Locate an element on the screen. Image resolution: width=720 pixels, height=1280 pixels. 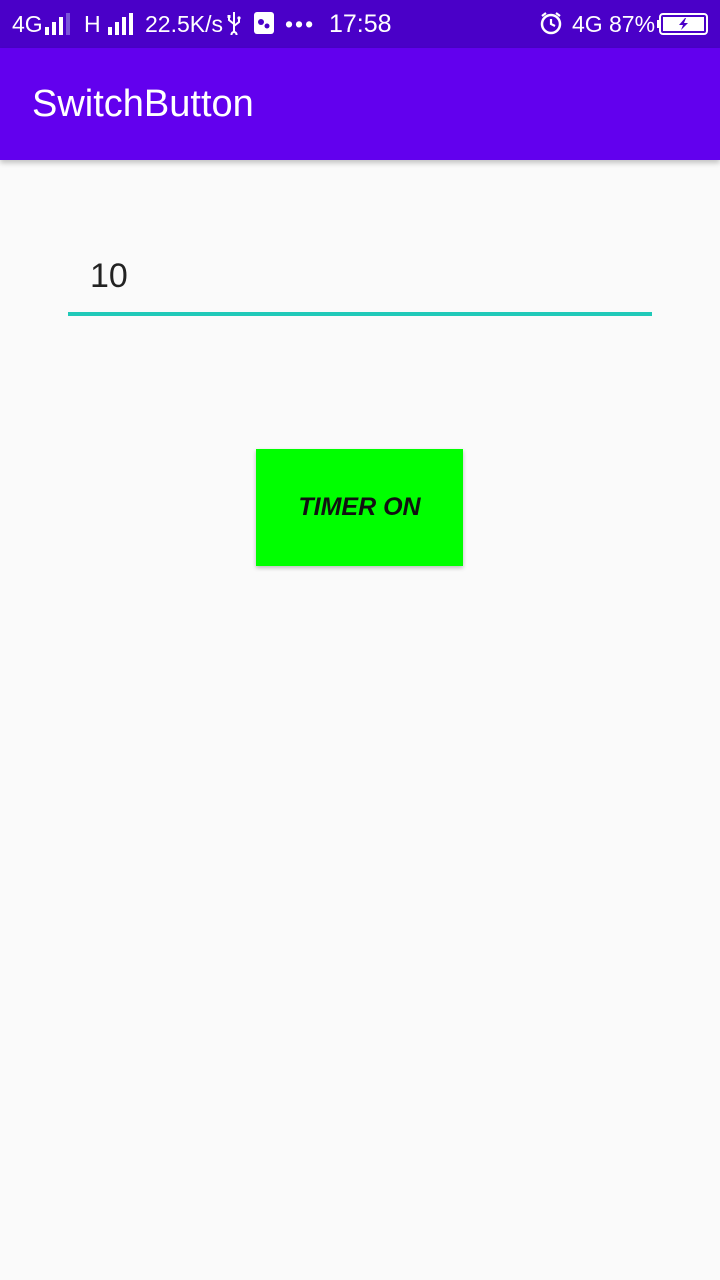
status-bar: 4G H 22.5K/s ••• 17:58 4G 87% is located at coordinates (360, 24).